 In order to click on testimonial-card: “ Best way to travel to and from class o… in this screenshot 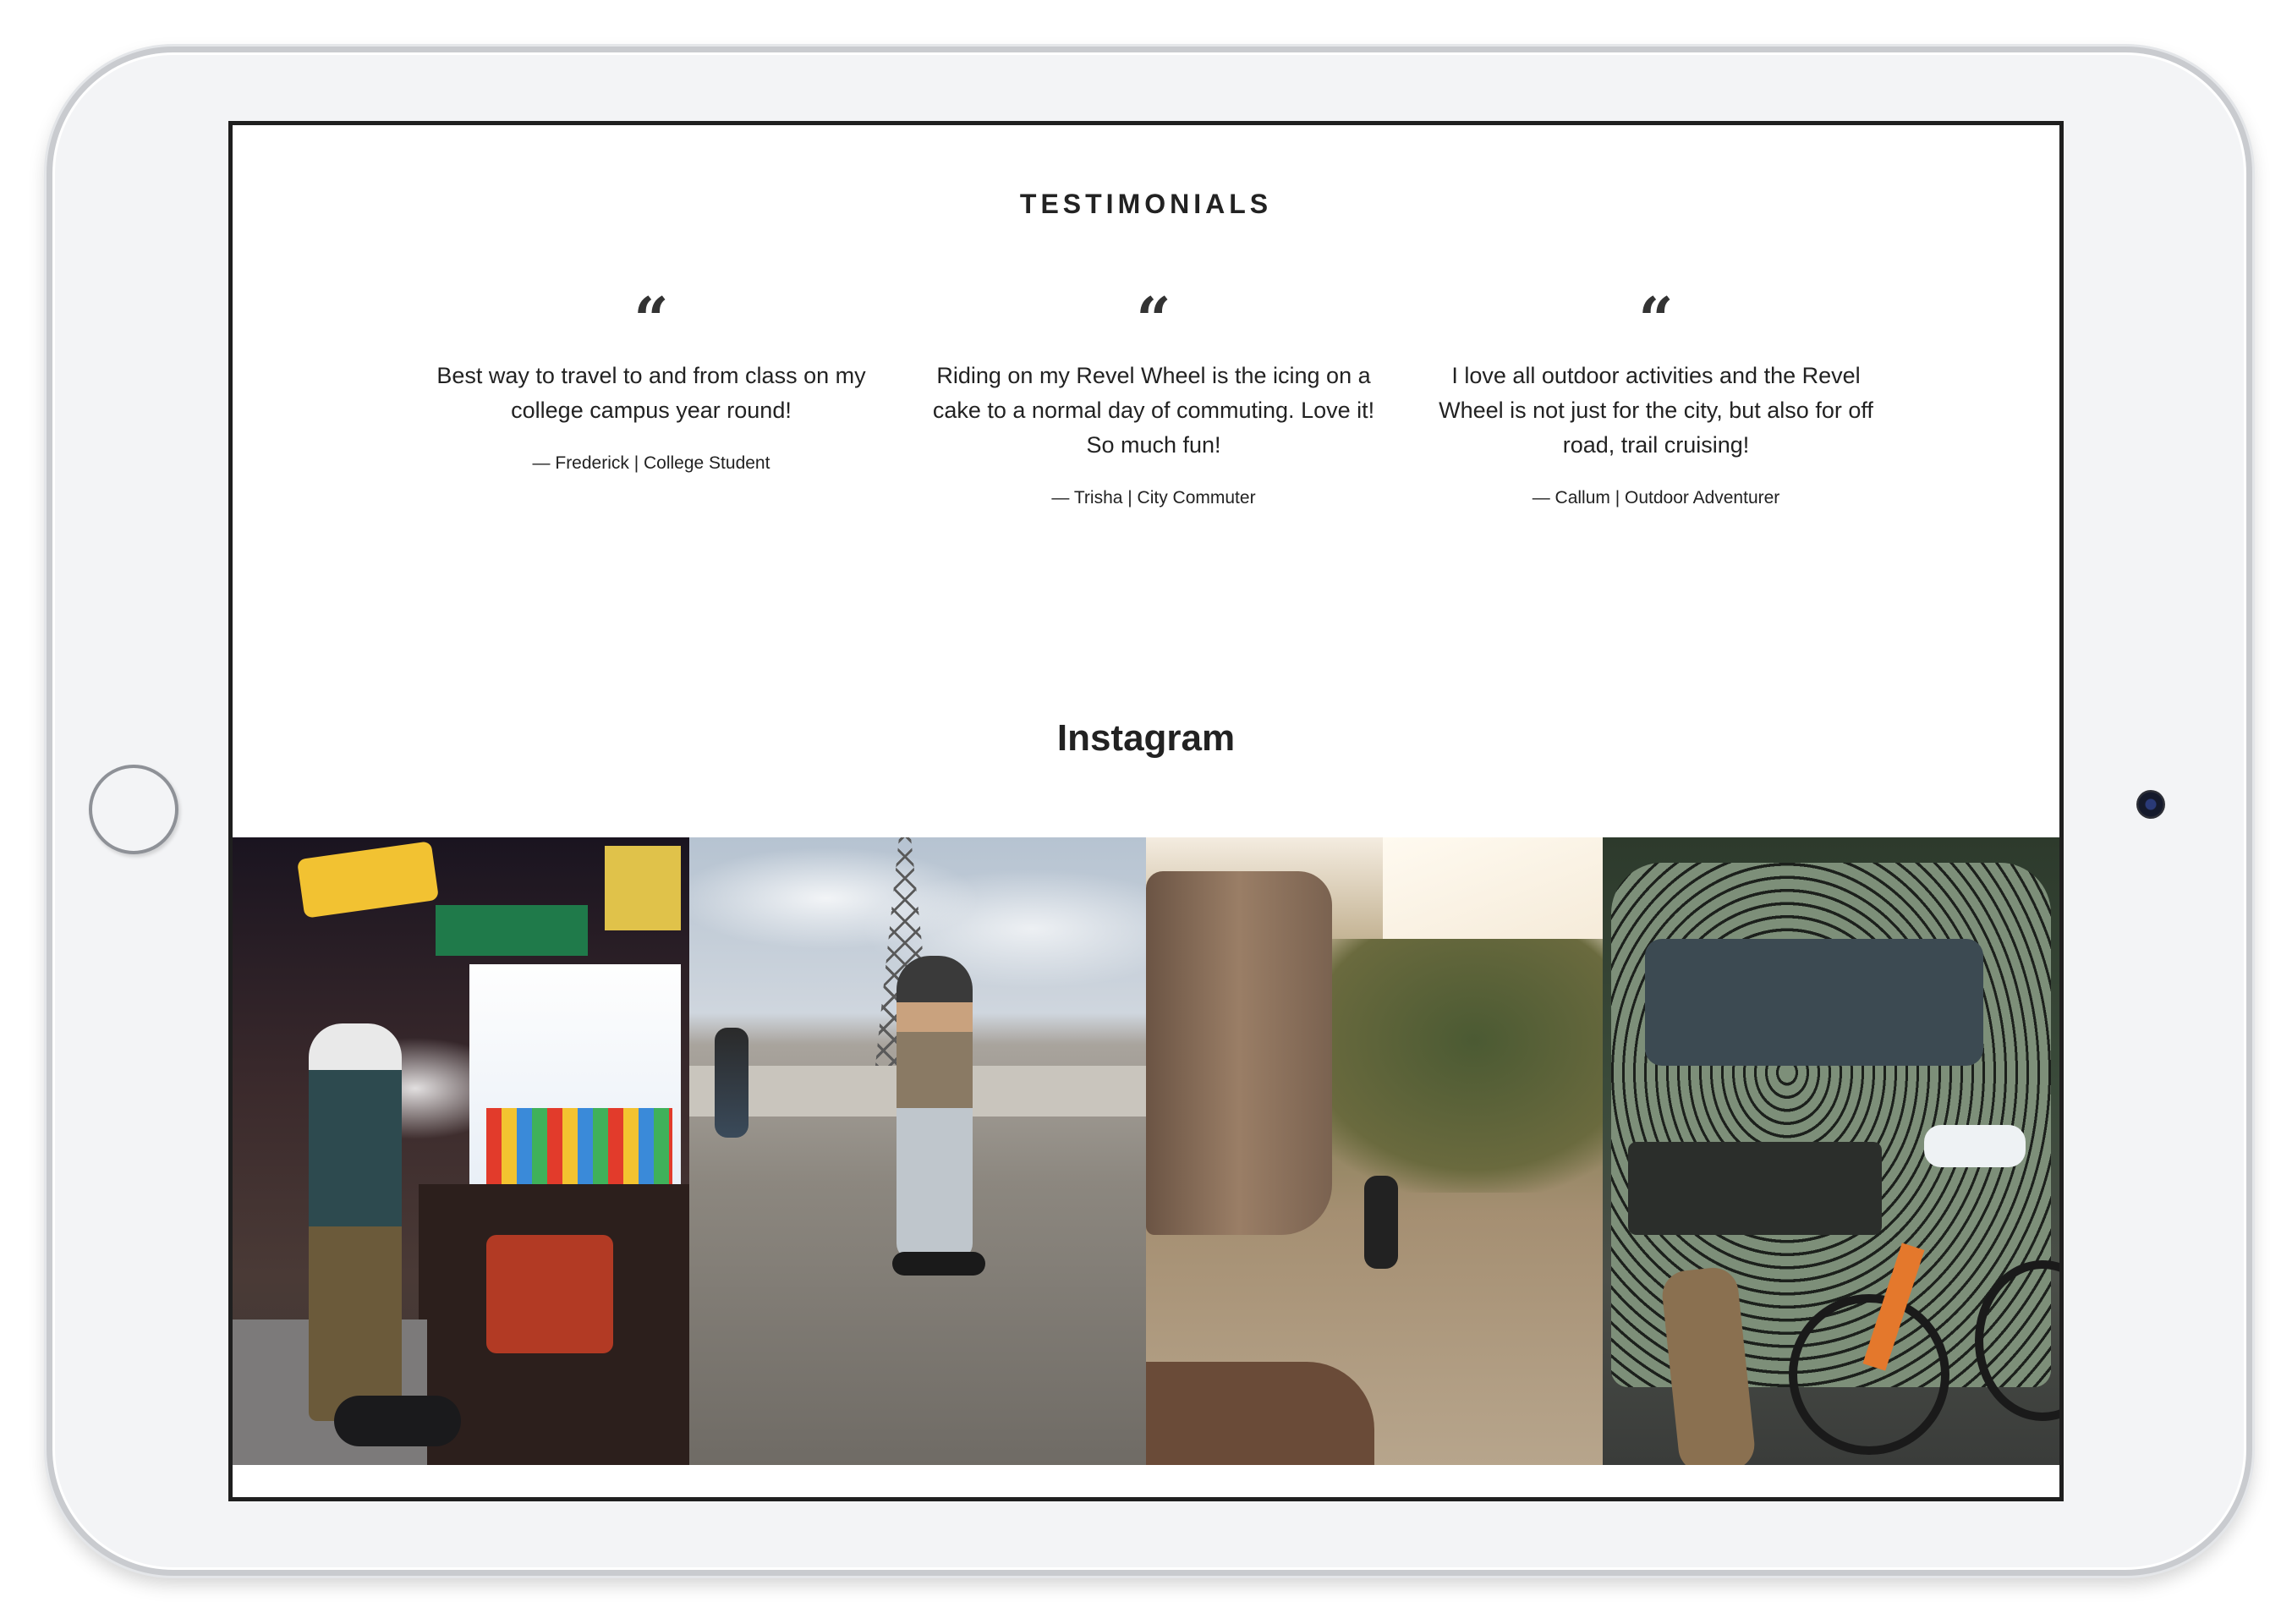, I will do `click(651, 384)`.